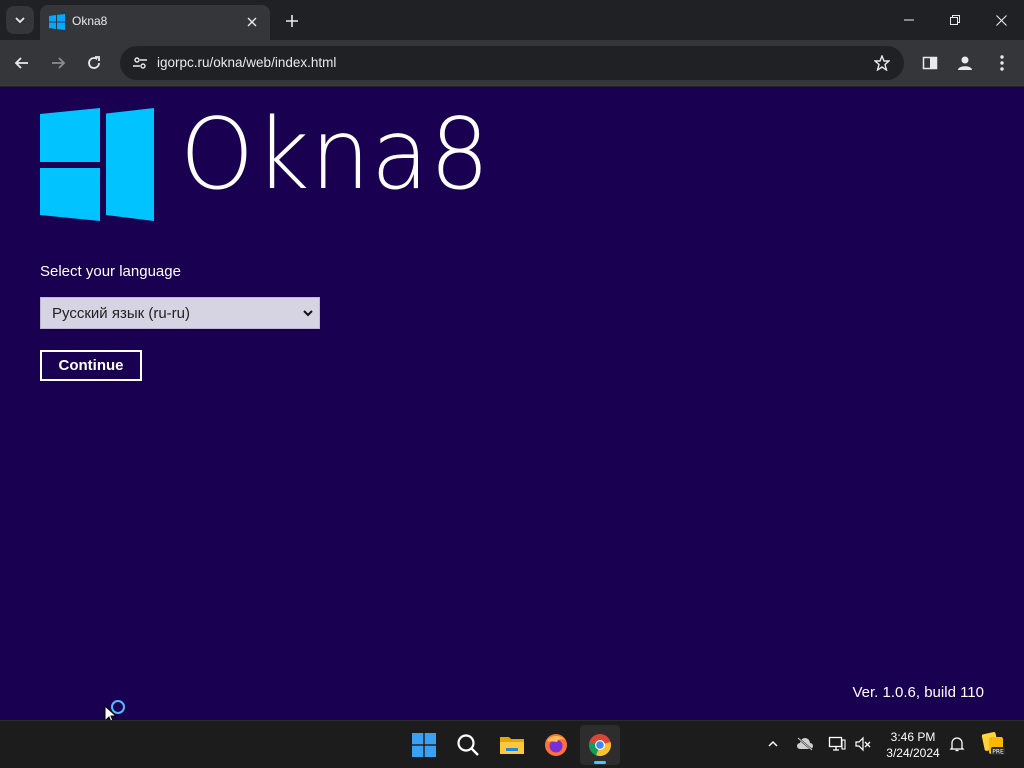 The width and height of the screenshot is (1024, 768). I want to click on restore-icon, so click(955, 20).